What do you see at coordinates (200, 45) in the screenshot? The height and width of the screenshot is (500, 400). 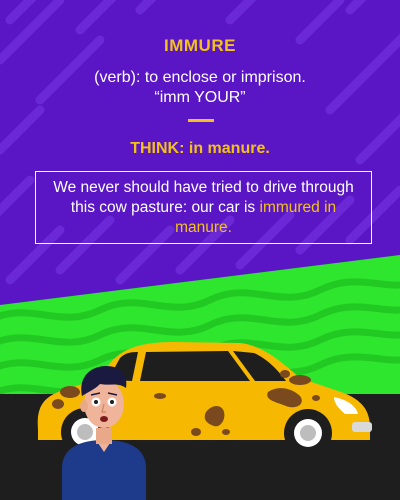 I see `word-title: IMMURE` at bounding box center [200, 45].